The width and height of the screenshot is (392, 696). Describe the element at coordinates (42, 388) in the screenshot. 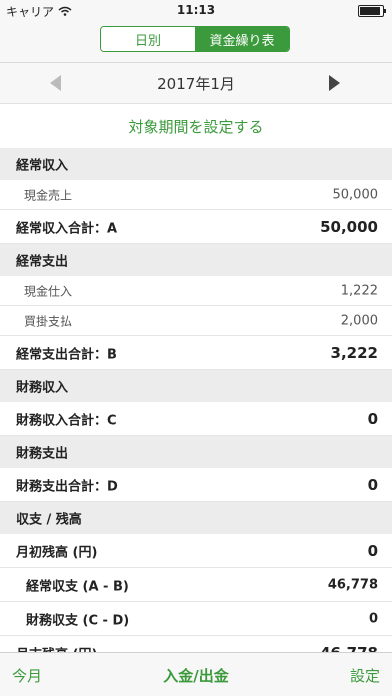

I see `row-label: 財務収入` at that location.